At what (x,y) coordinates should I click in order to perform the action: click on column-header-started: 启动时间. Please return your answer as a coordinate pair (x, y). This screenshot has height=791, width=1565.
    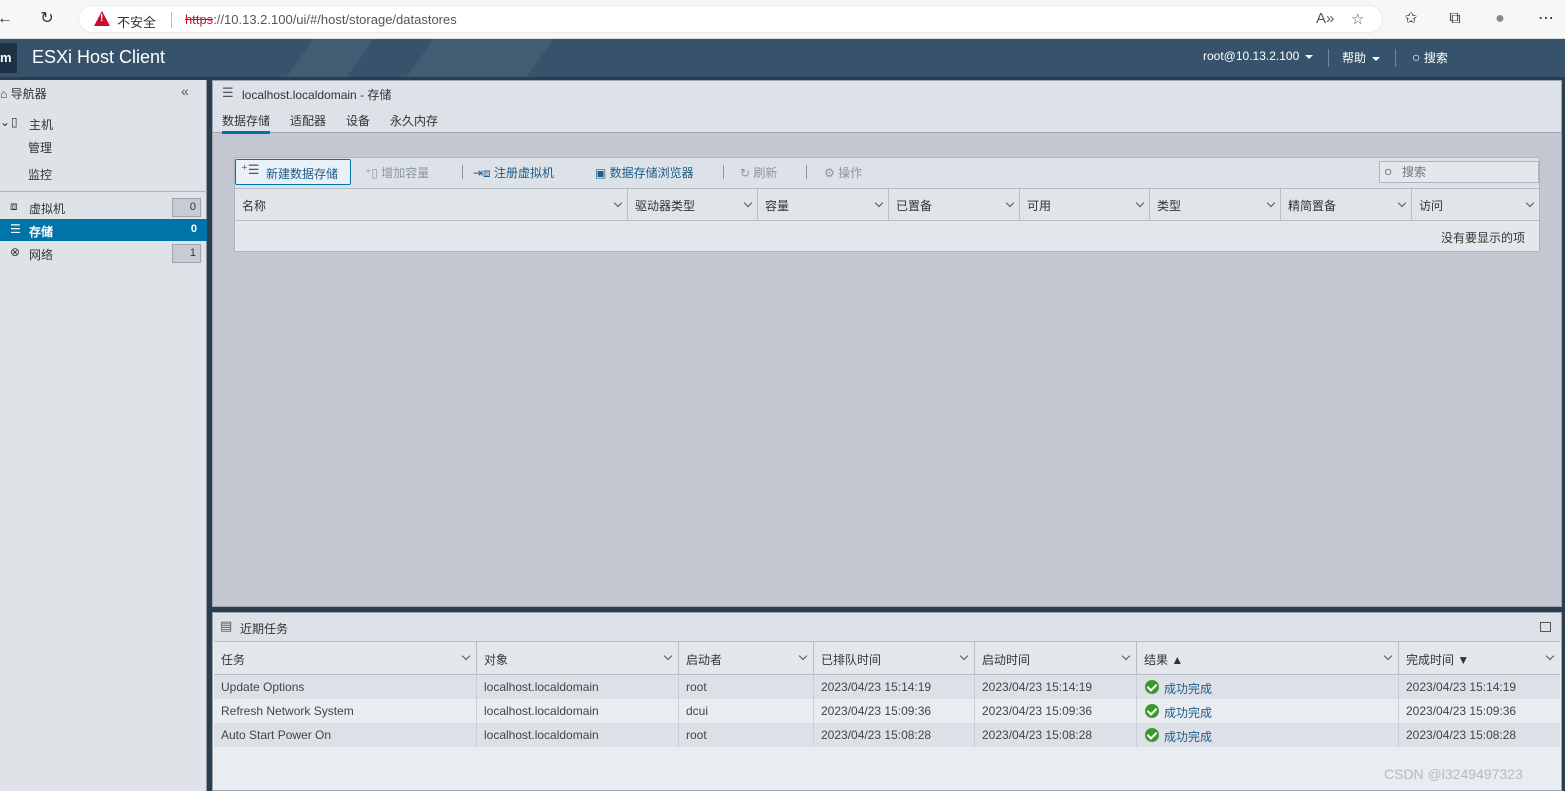
    Looking at the image, I should click on (1056, 658).